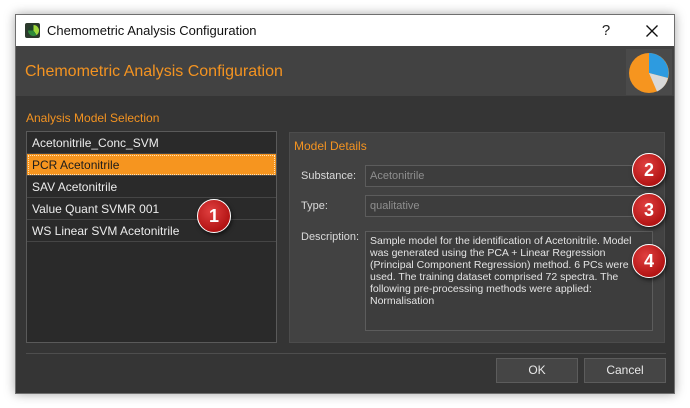 This screenshot has width=690, height=408. I want to click on close-button, so click(652, 31).